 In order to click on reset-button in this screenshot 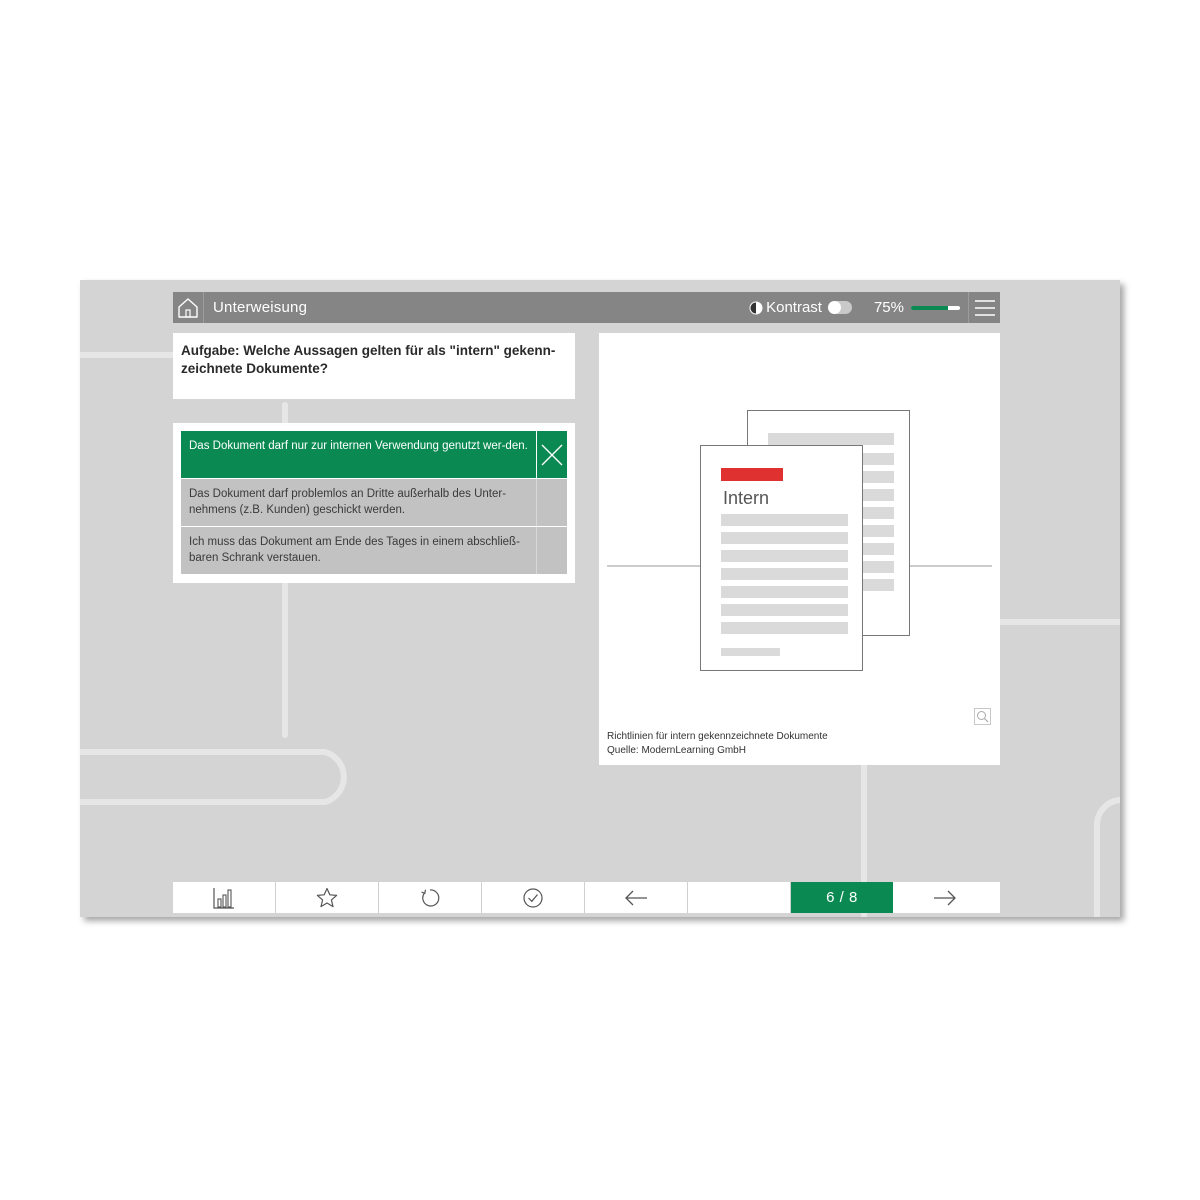, I will do `click(430, 897)`.